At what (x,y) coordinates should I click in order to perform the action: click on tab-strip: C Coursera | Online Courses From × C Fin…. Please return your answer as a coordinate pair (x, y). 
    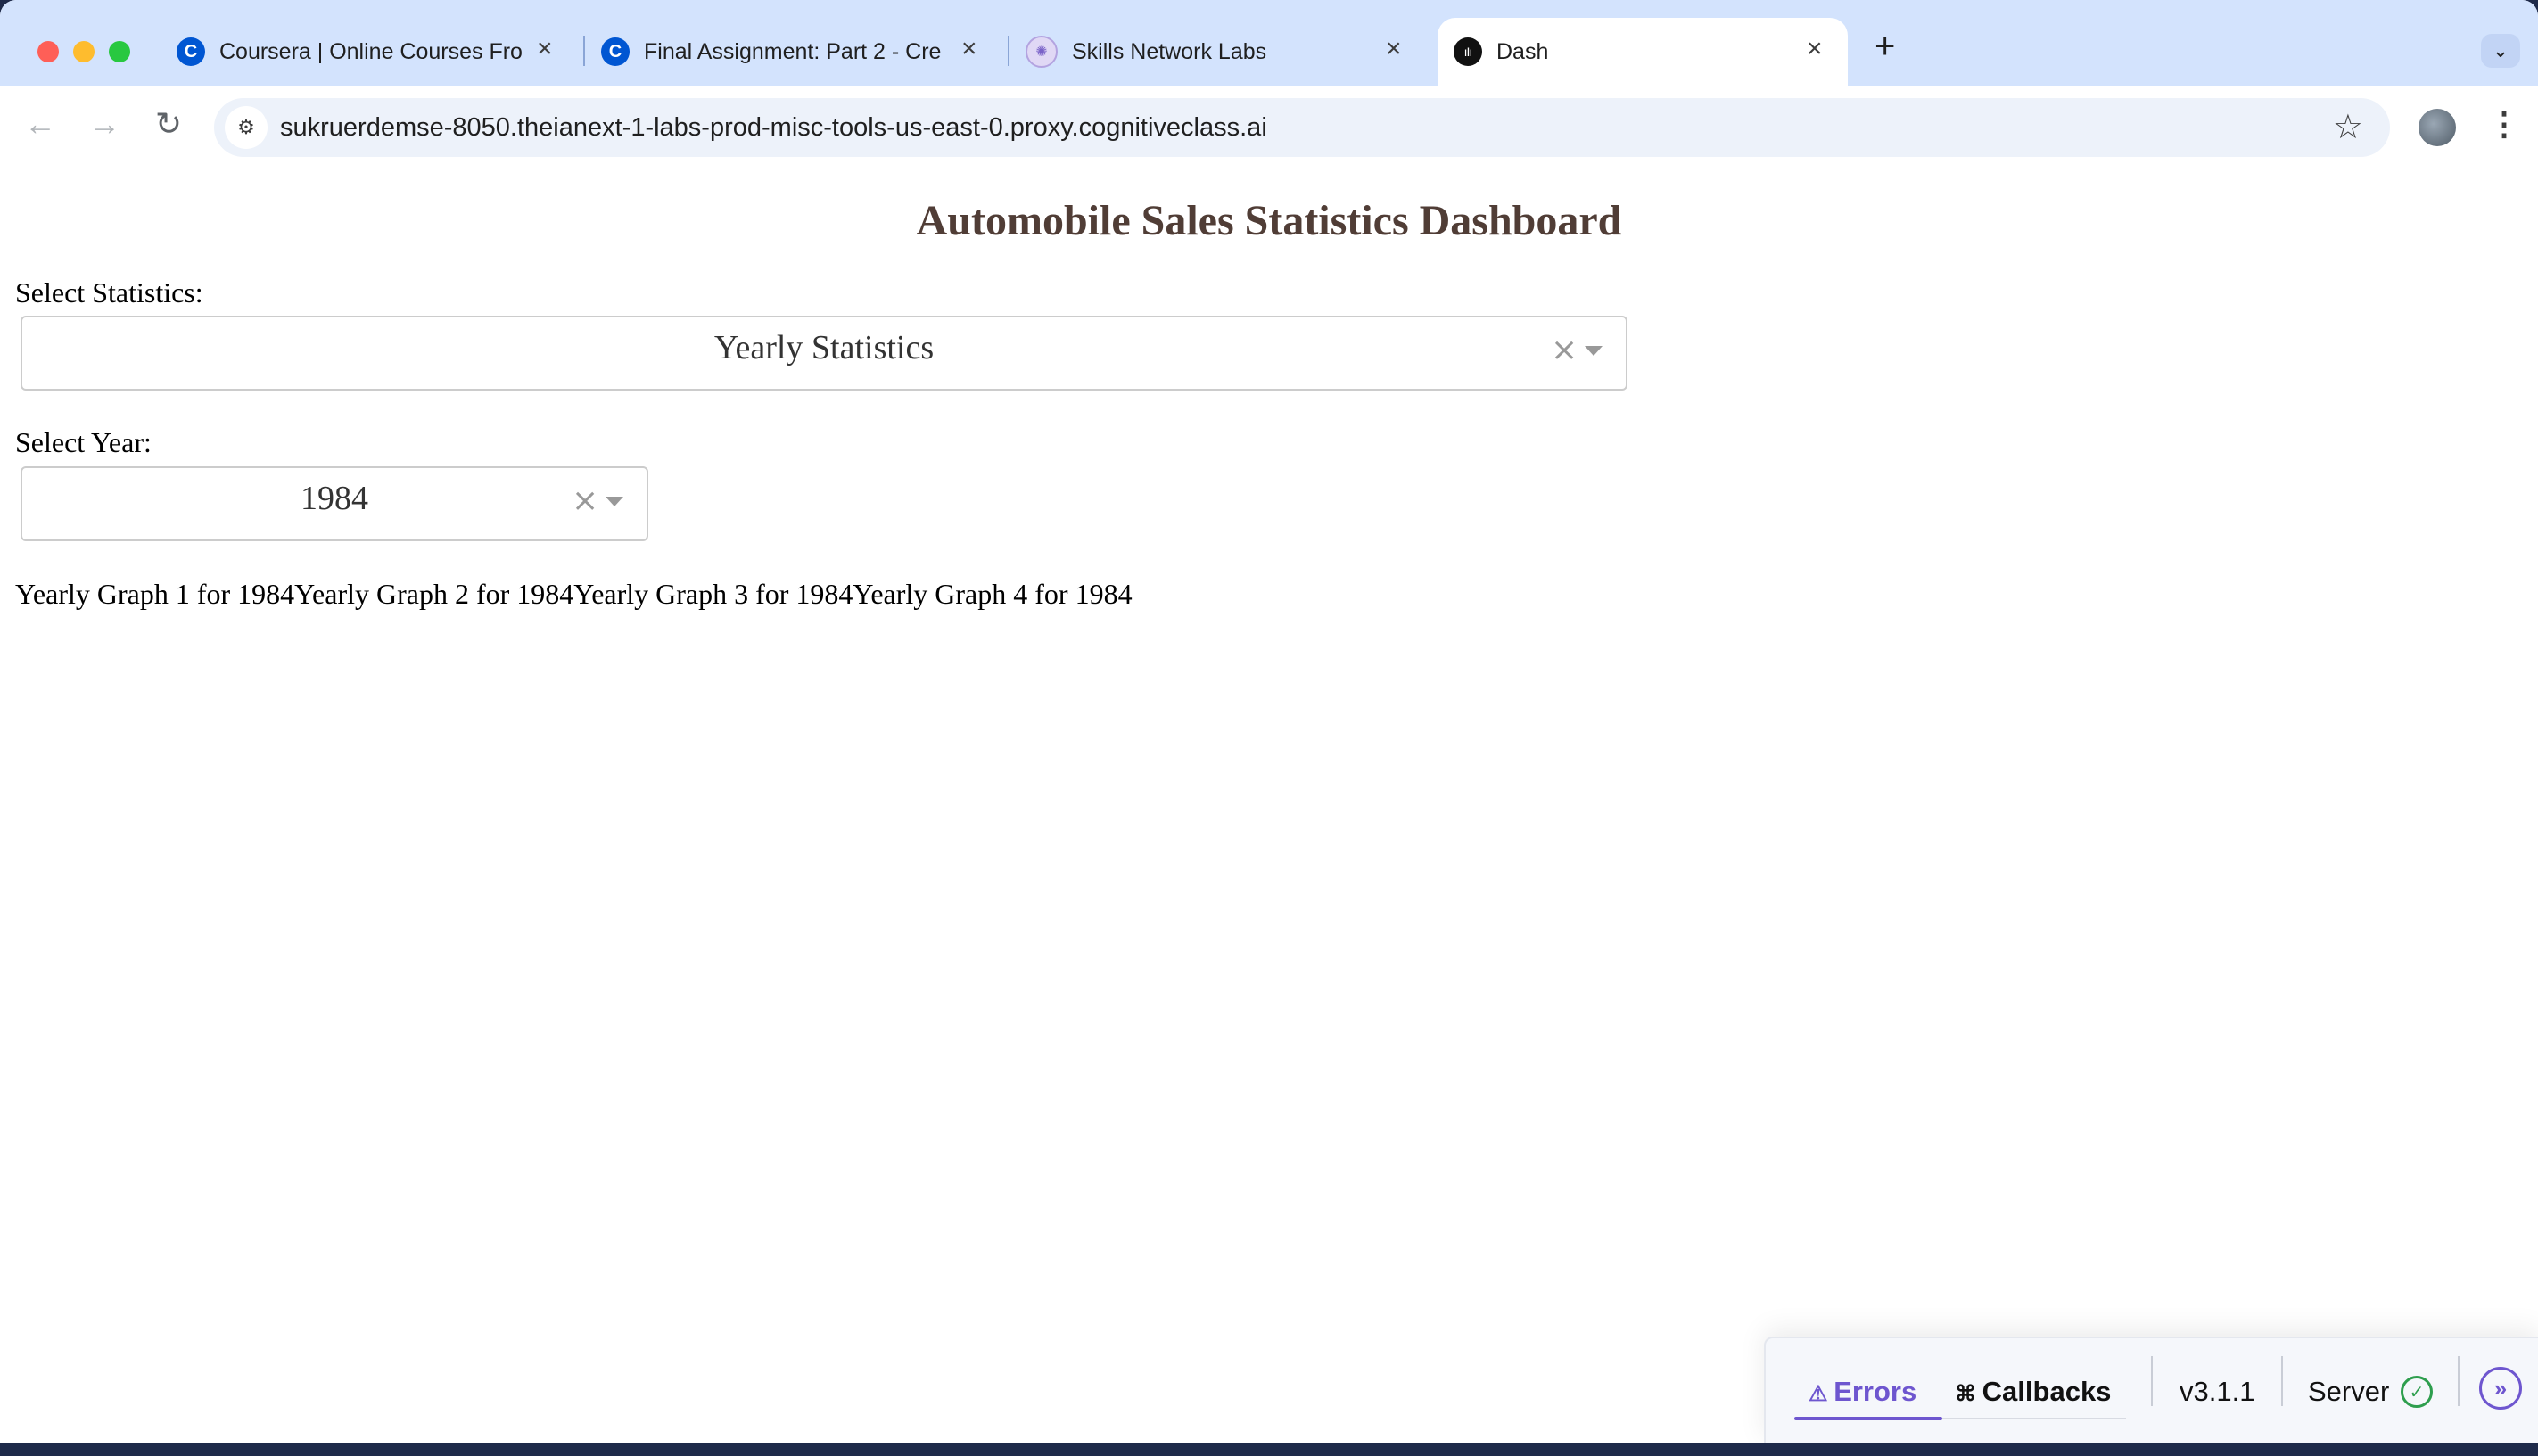
    Looking at the image, I should click on (1269, 43).